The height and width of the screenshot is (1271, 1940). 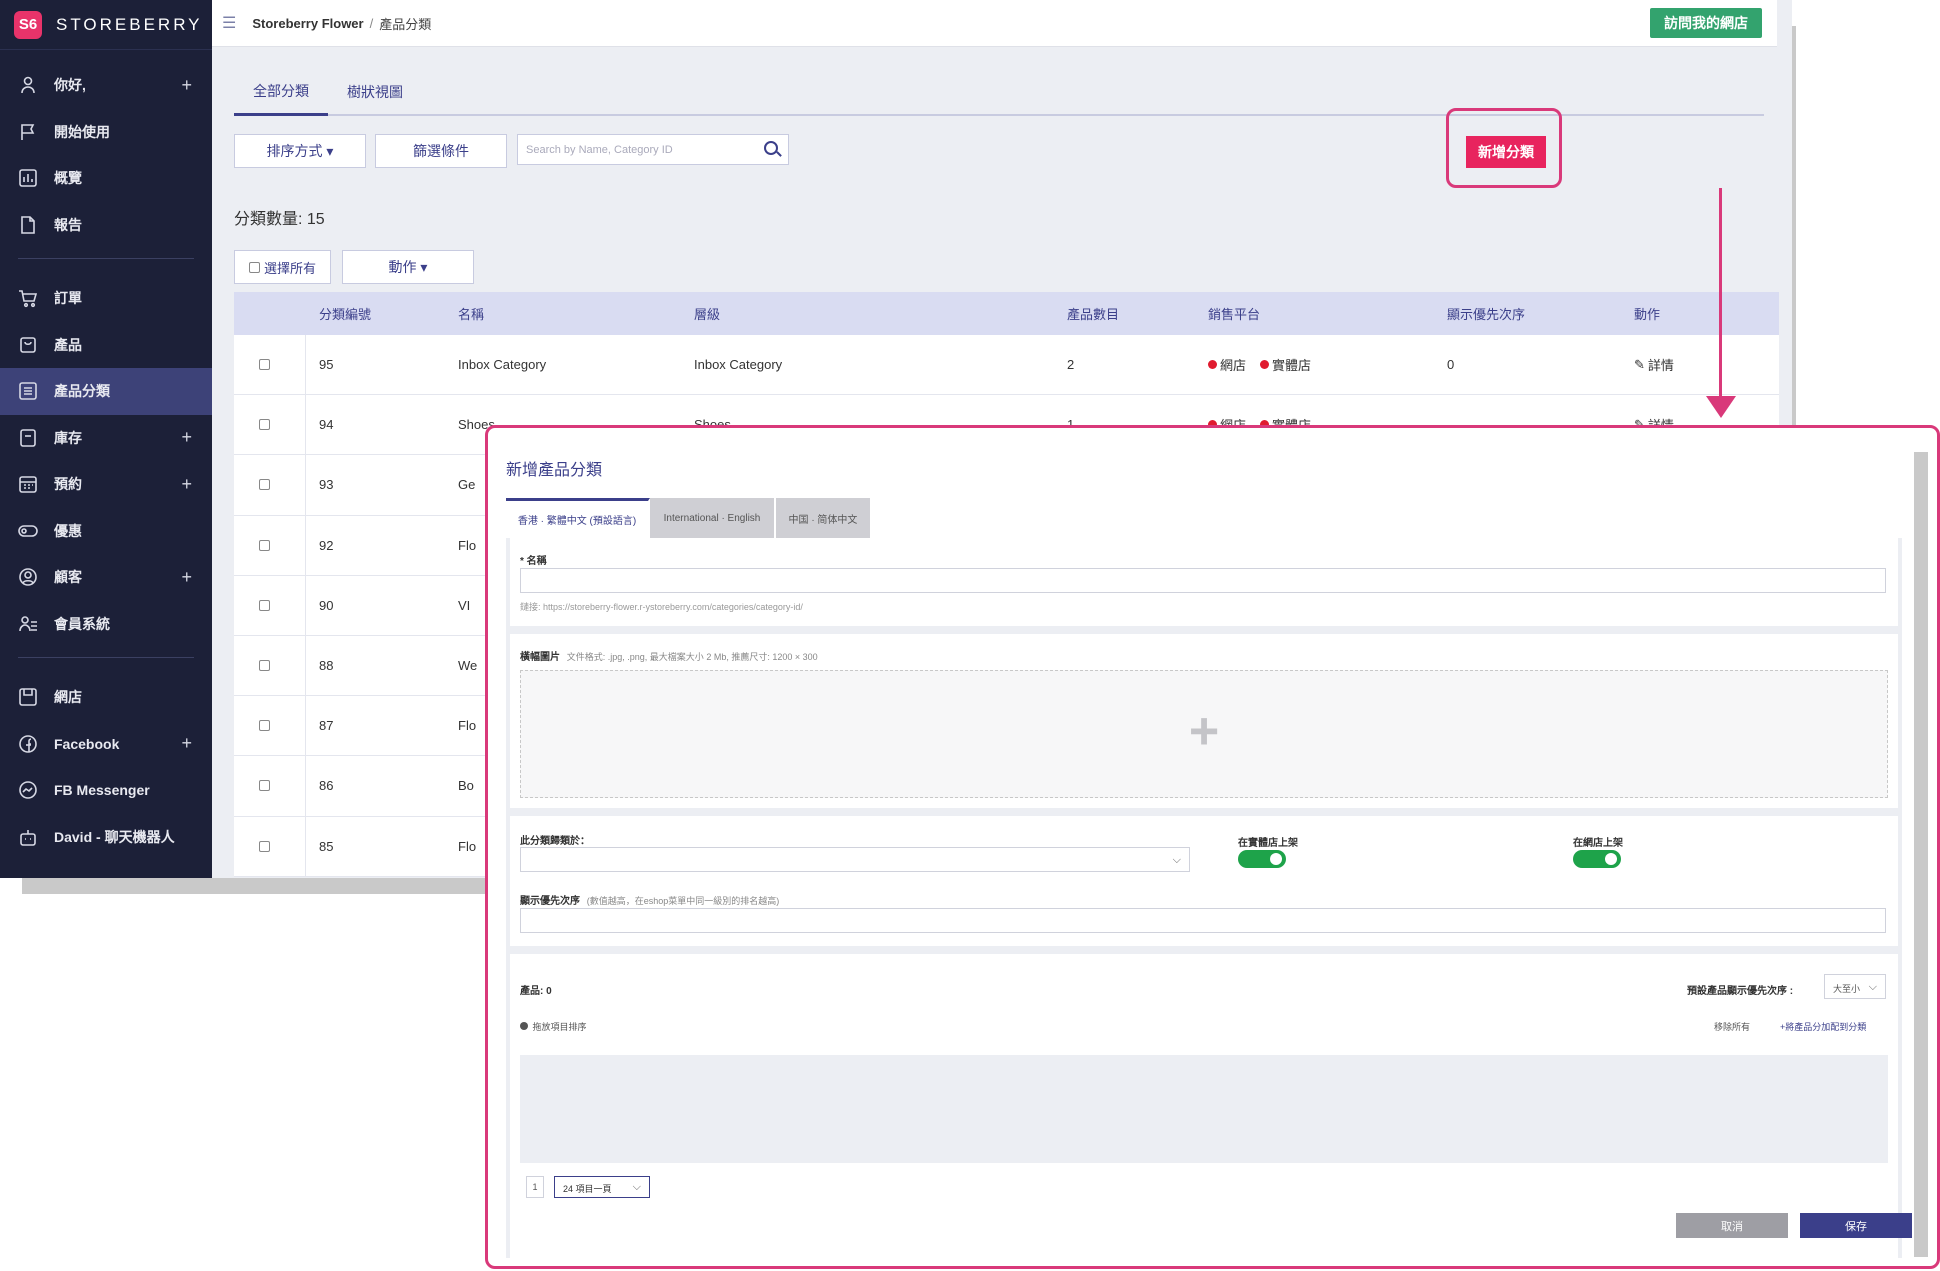 I want to click on priority-input, so click(x=1203, y=920).